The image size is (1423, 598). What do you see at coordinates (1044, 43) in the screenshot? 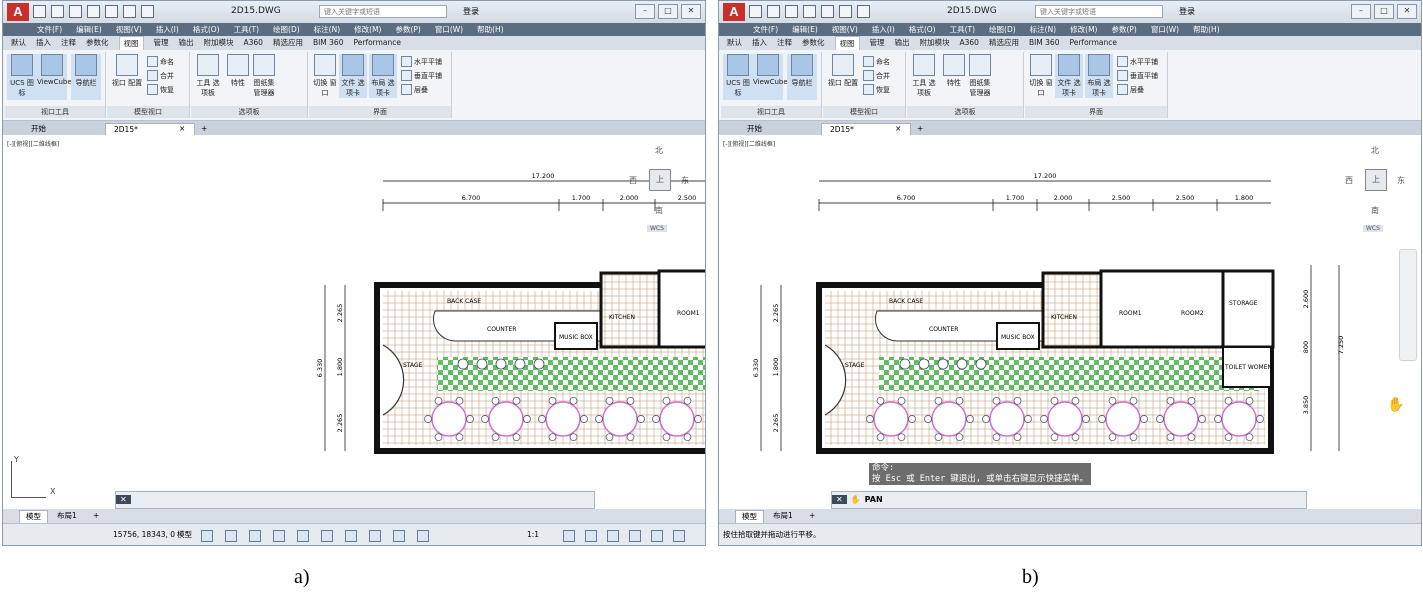
I see `ribbon-tab: BIM 360` at bounding box center [1044, 43].